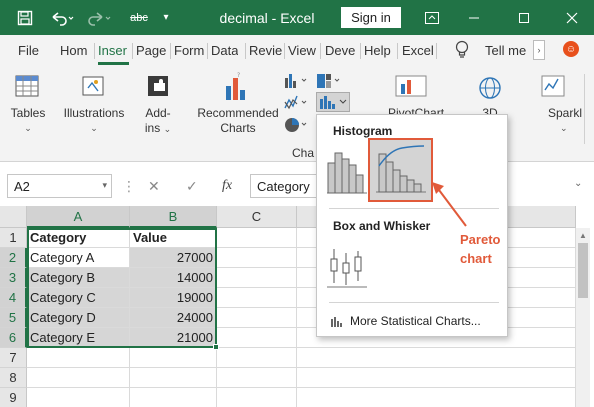 The image size is (594, 407). What do you see at coordinates (13, 318) in the screenshot?
I see `row-header: 5` at bounding box center [13, 318].